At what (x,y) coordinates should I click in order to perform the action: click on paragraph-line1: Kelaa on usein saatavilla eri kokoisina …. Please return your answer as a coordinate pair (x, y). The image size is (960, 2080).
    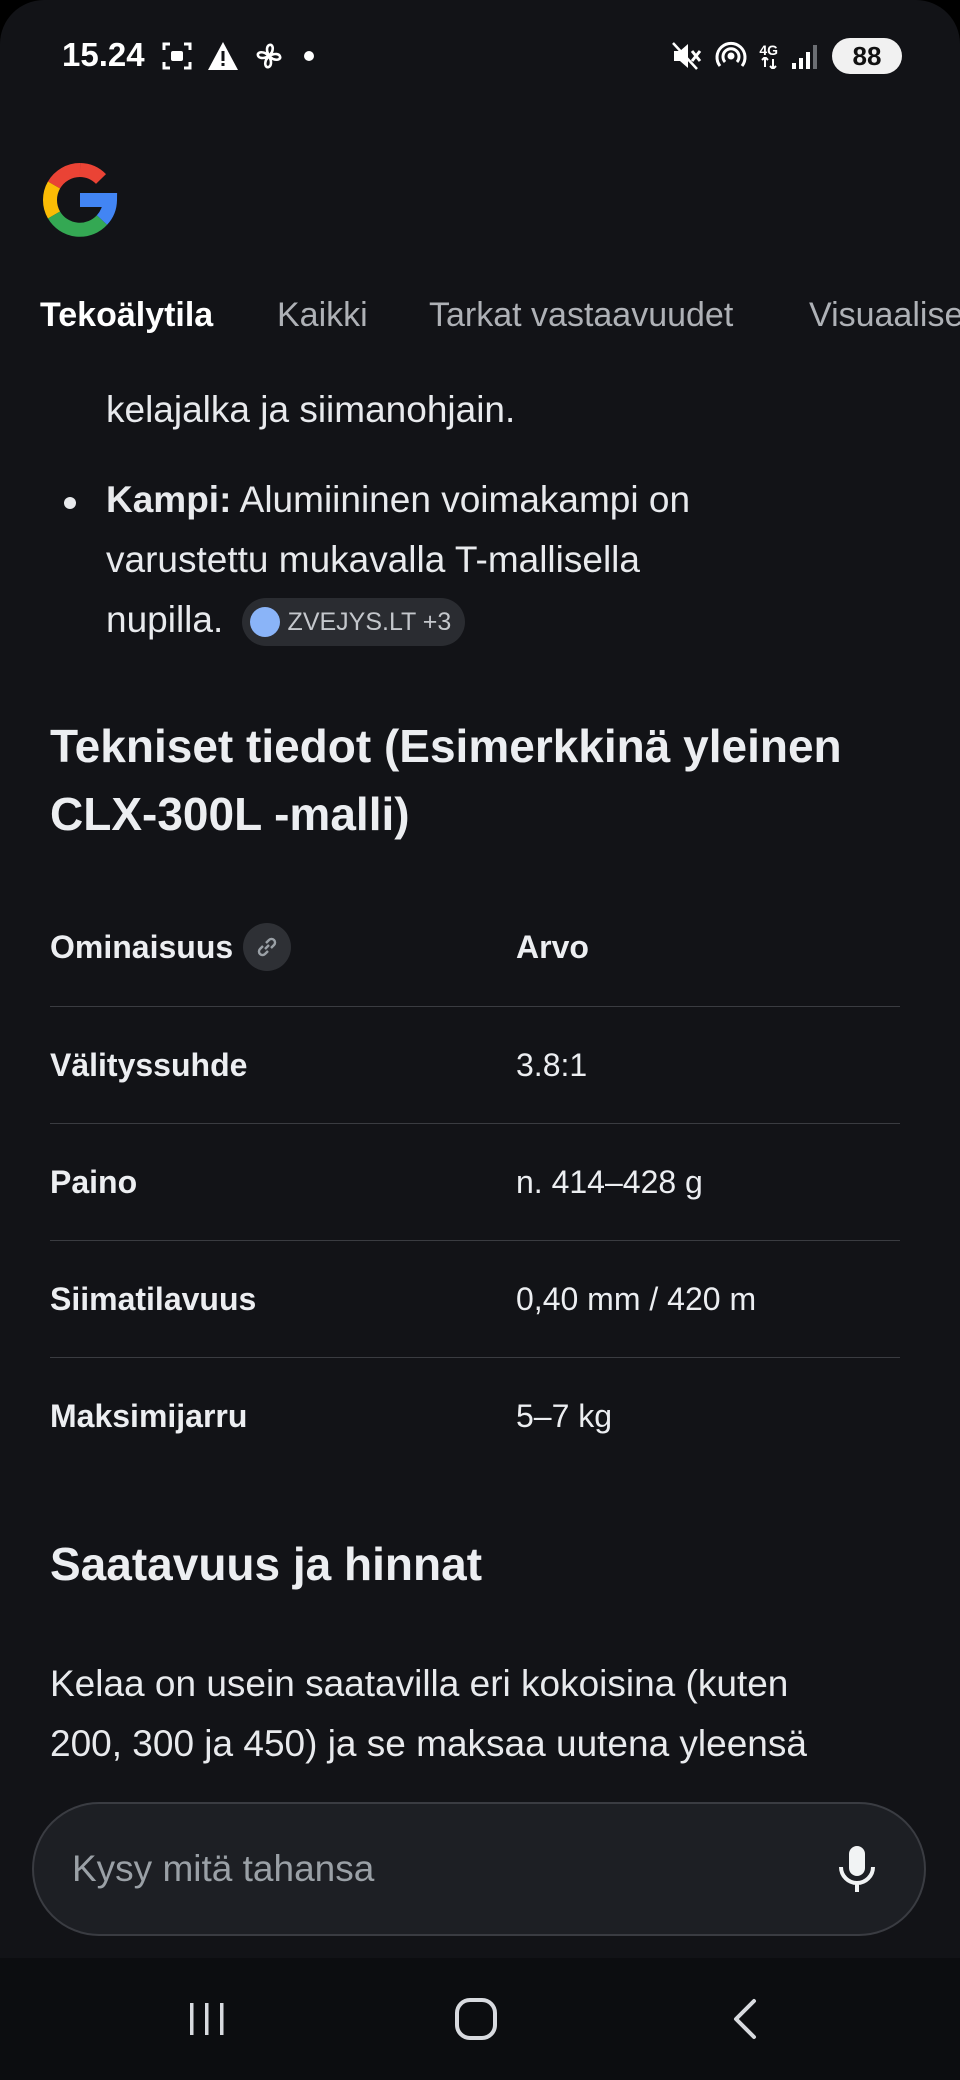
    Looking at the image, I should click on (419, 1683).